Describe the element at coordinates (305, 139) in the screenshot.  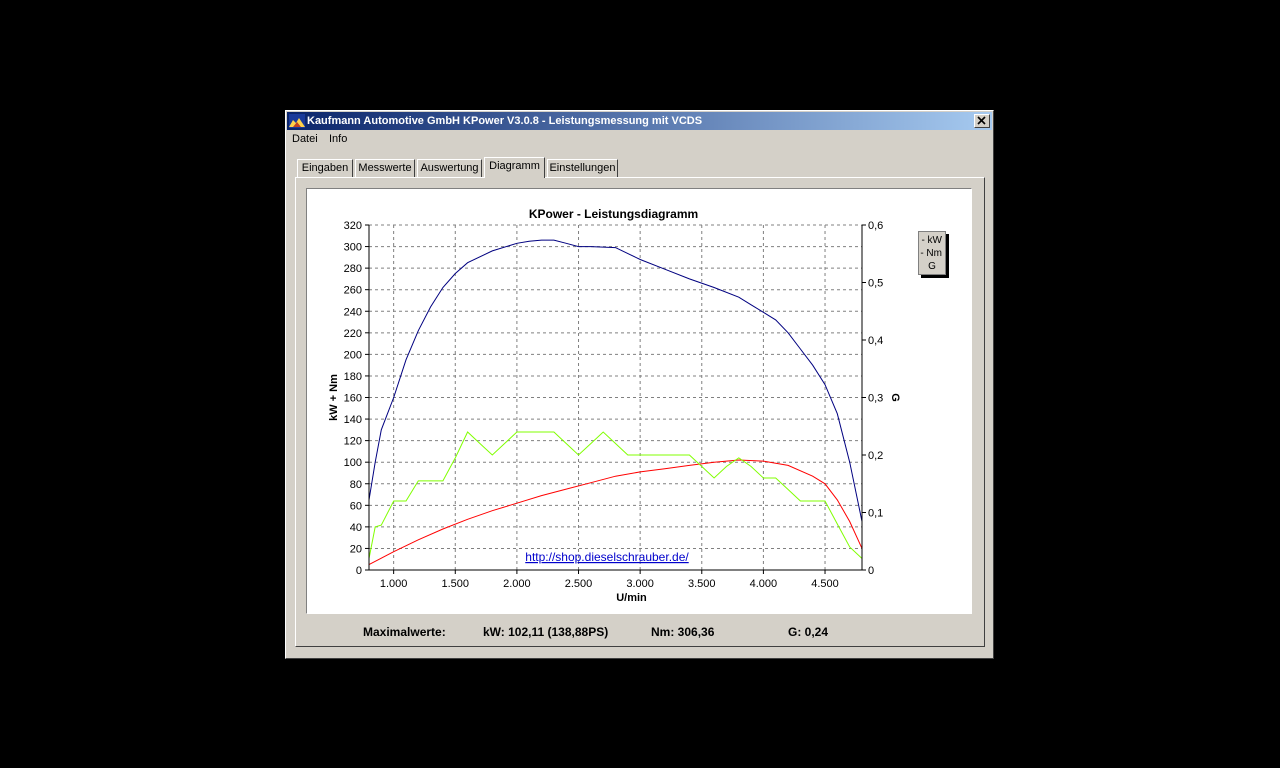
I see `menu-datei: Datei` at that location.